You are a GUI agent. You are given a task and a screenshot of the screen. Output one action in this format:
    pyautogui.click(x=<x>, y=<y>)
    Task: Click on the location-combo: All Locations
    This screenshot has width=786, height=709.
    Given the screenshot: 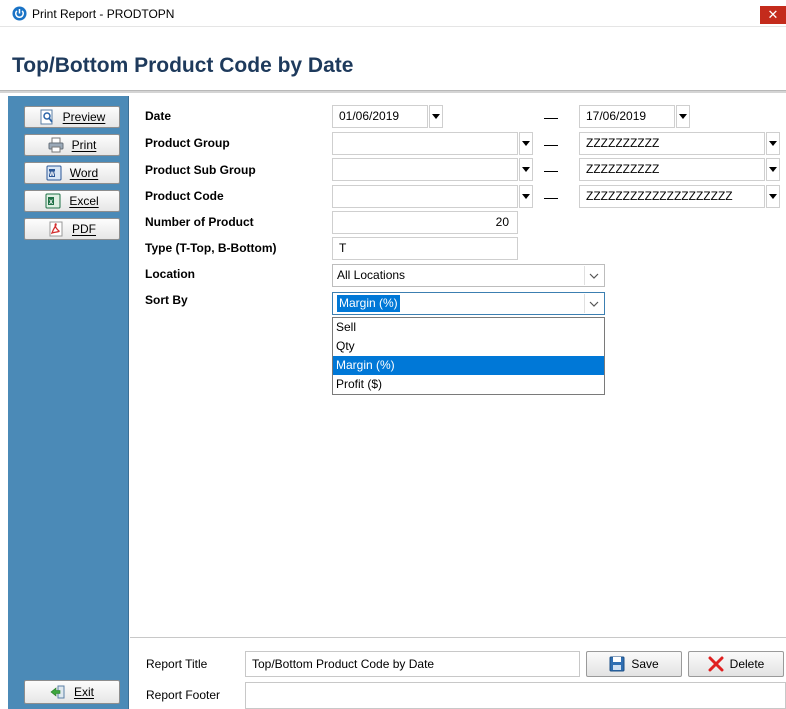 What is the action you would take?
    pyautogui.click(x=468, y=275)
    